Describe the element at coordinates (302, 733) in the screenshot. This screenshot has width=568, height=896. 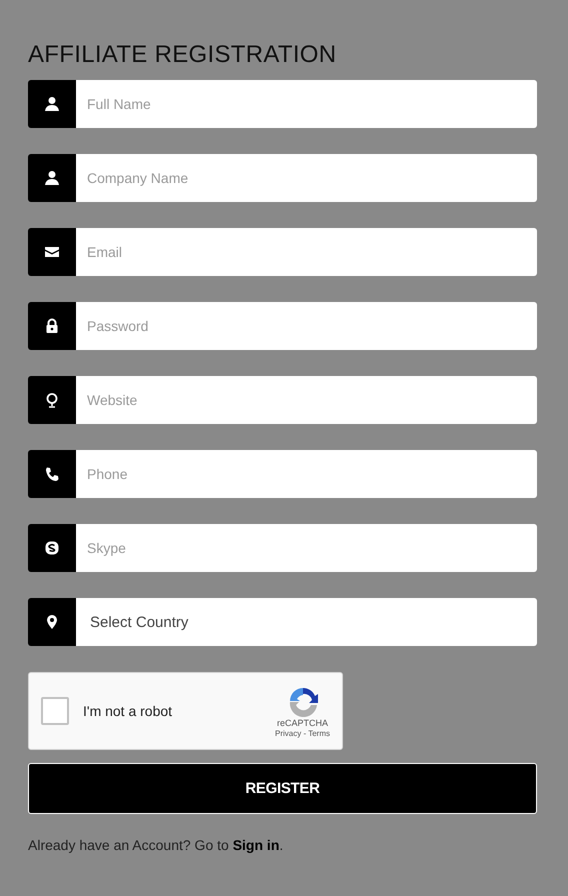
I see `captcha-legal-links: Privacy - Terms` at that location.